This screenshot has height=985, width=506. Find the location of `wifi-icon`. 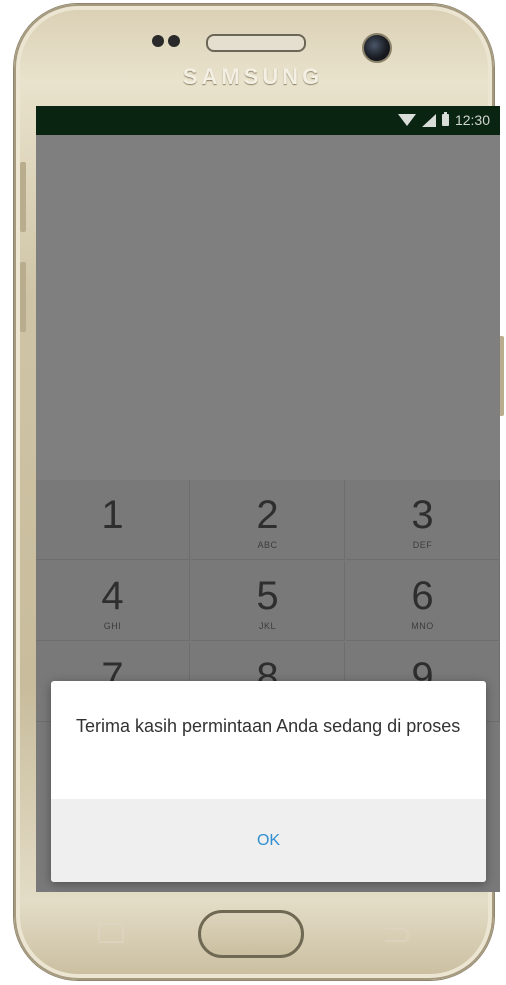

wifi-icon is located at coordinates (406, 120).